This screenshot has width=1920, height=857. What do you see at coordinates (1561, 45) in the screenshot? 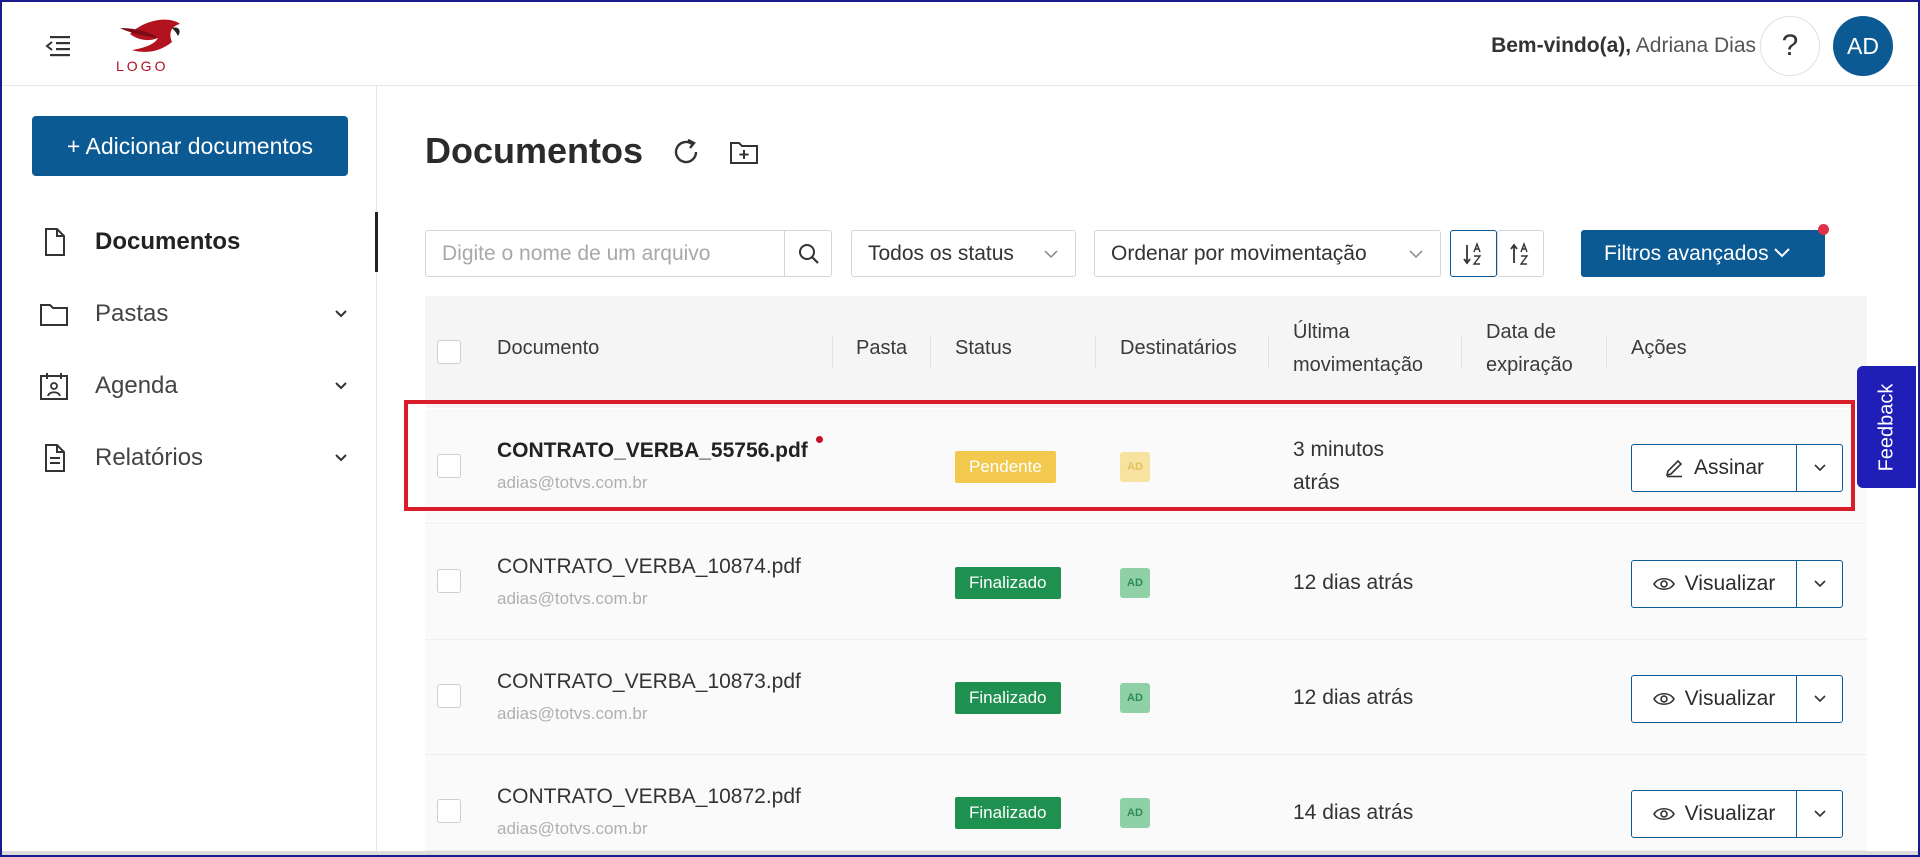
I see `welcome-label: Bem-vindo(a),` at bounding box center [1561, 45].